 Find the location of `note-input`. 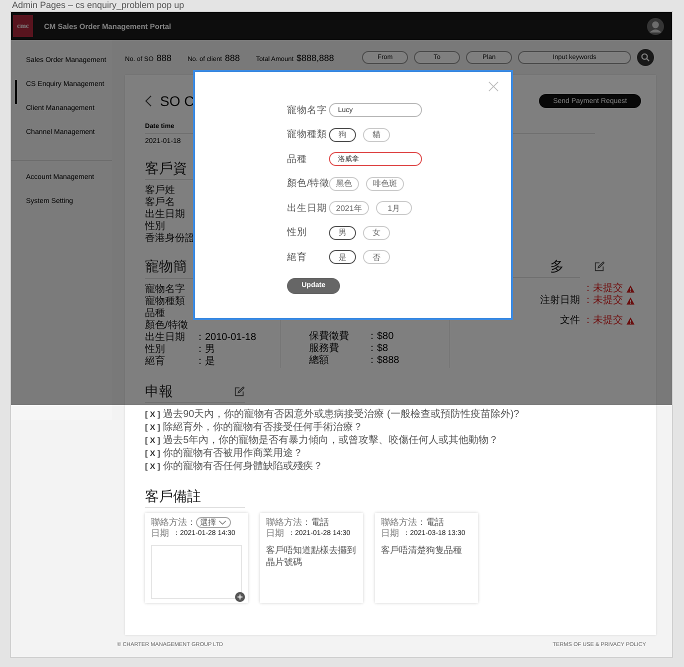

note-input is located at coordinates (196, 572).